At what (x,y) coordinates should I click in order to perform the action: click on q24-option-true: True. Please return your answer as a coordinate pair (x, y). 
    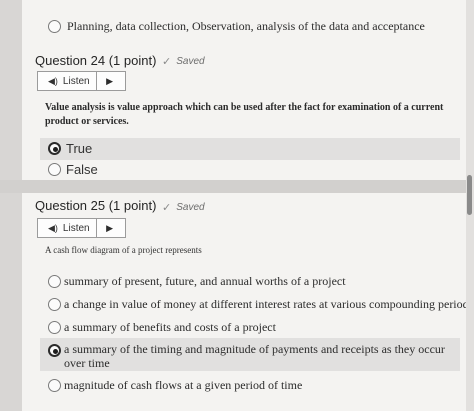
    Looking at the image, I should click on (70, 148).